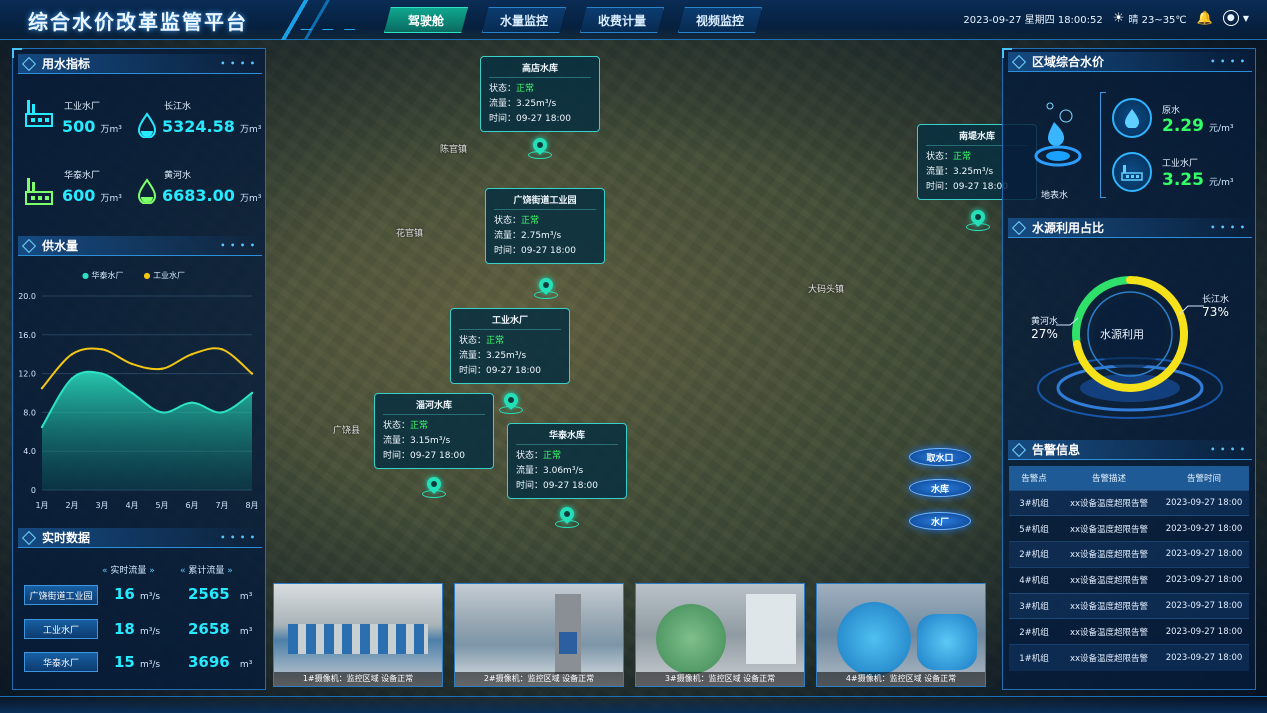 The height and width of the screenshot is (713, 1267). I want to click on total-value: 2565, so click(209, 594).